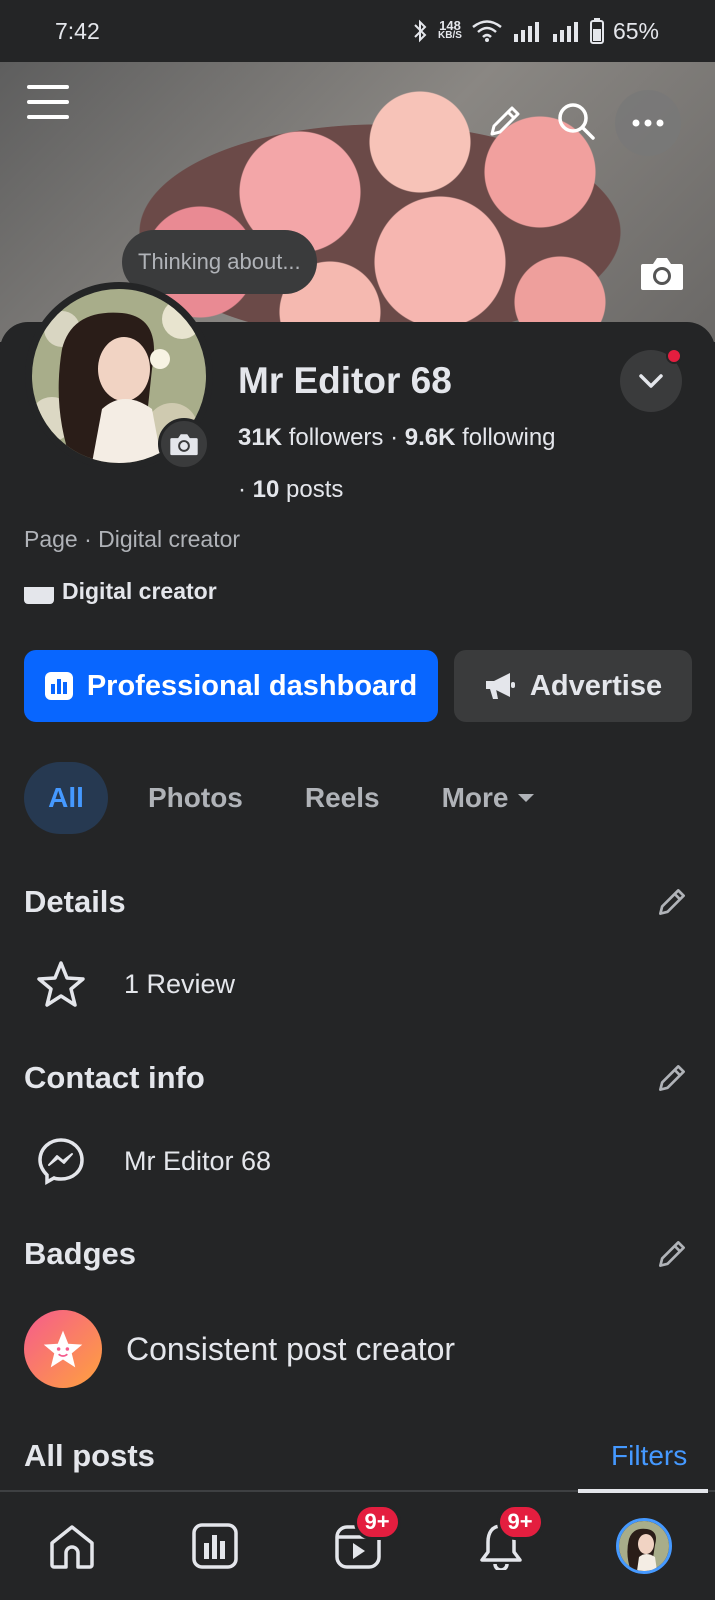 Image resolution: width=715 pixels, height=1600 pixels. I want to click on more-icon, so click(648, 123).